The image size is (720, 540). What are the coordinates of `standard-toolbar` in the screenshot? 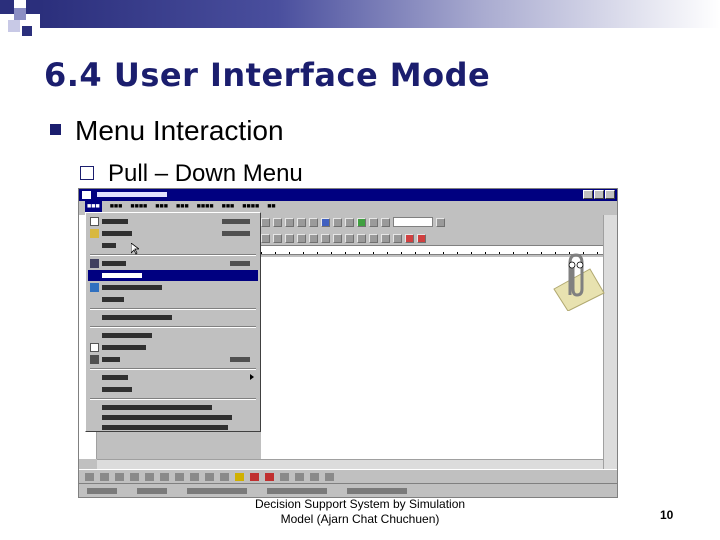 It's located at (432, 222).